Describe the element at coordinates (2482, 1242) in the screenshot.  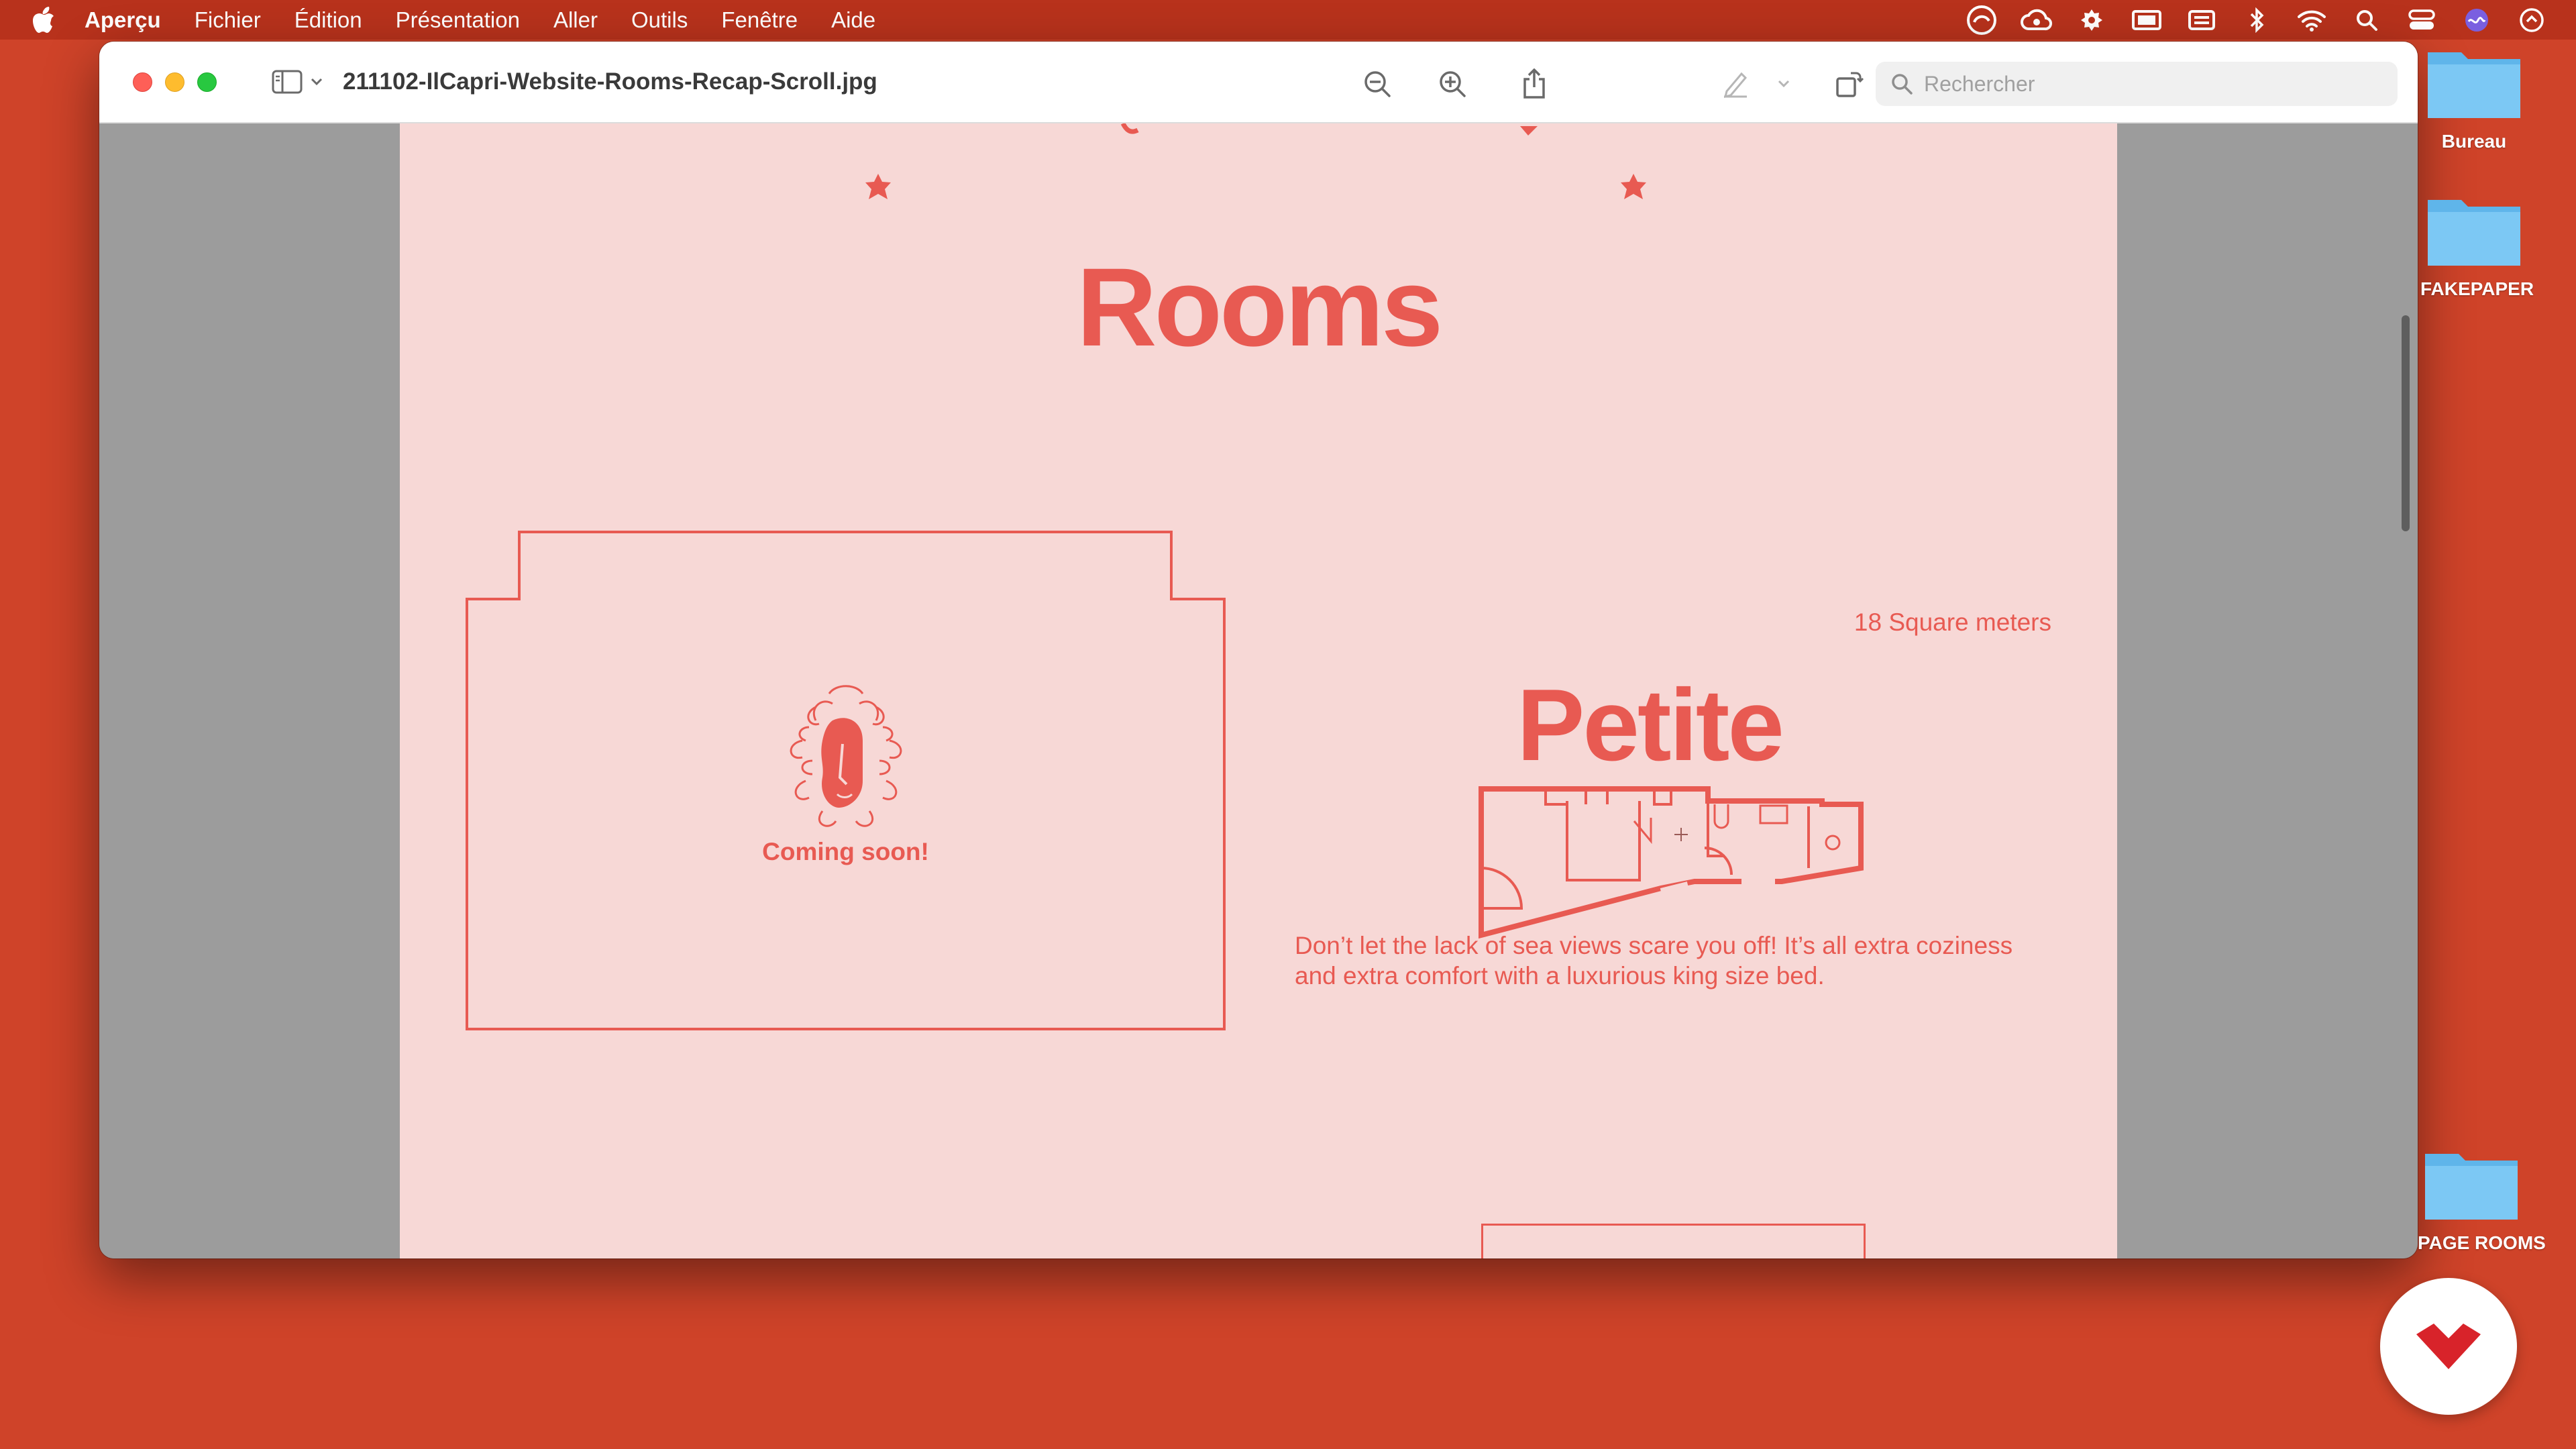
I see `desktop-folder-label: PAGE ROOMS` at that location.